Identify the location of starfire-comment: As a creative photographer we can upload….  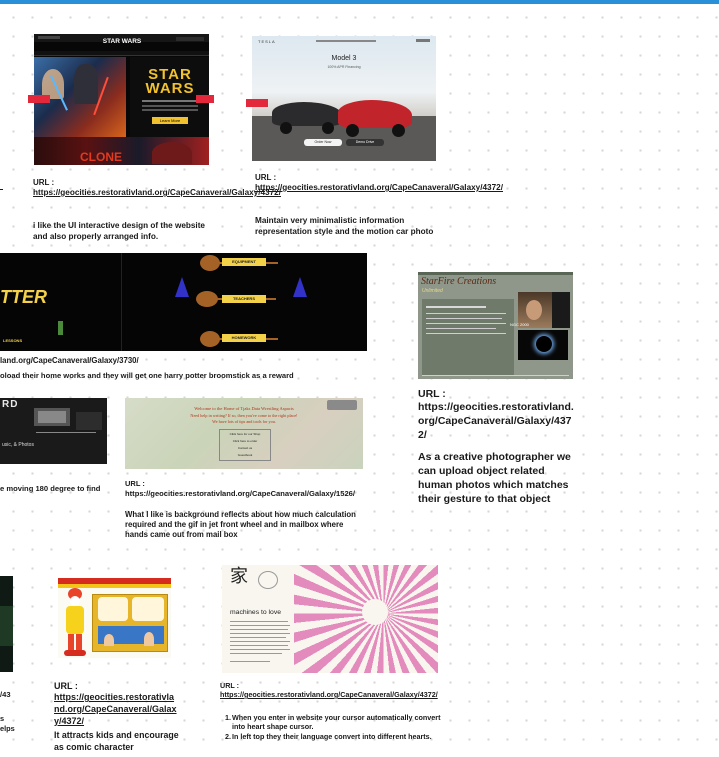
(494, 478).